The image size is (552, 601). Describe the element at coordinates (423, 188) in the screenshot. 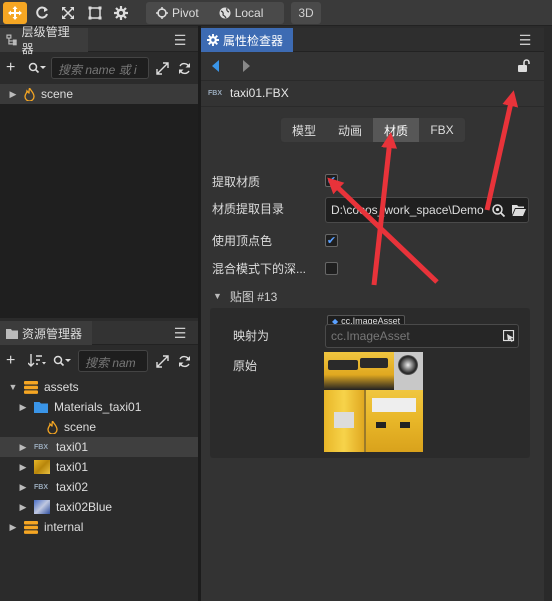

I see `annotation-arrows` at that location.